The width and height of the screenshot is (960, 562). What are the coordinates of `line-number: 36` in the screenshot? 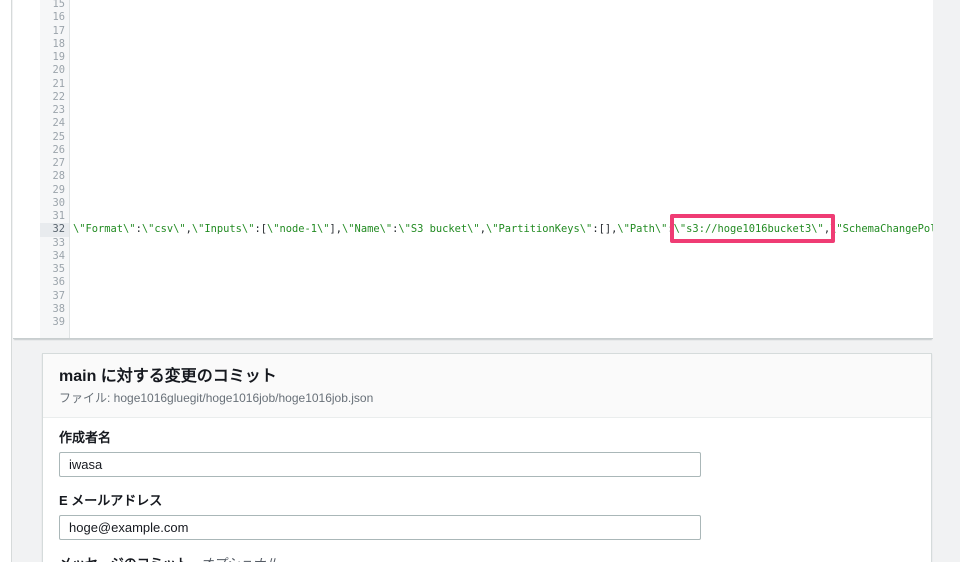 It's located at (58, 282).